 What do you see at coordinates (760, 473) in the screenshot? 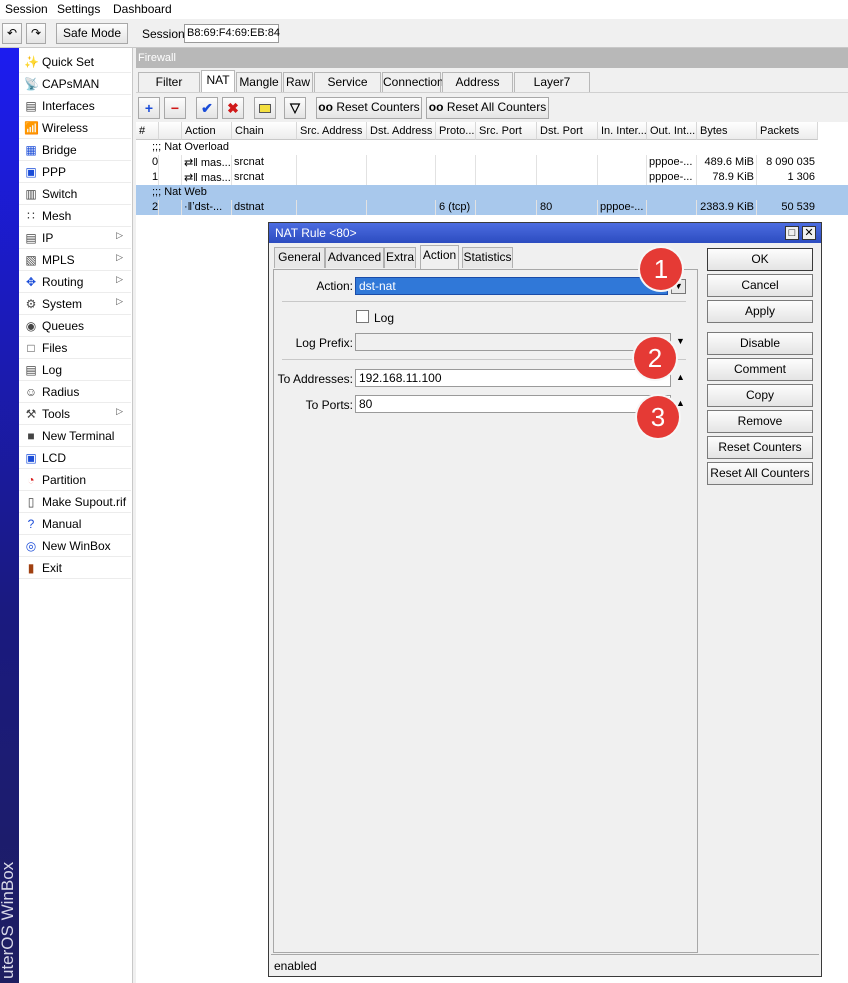
I see `reset-all-counters-button: Reset All Counters` at bounding box center [760, 473].